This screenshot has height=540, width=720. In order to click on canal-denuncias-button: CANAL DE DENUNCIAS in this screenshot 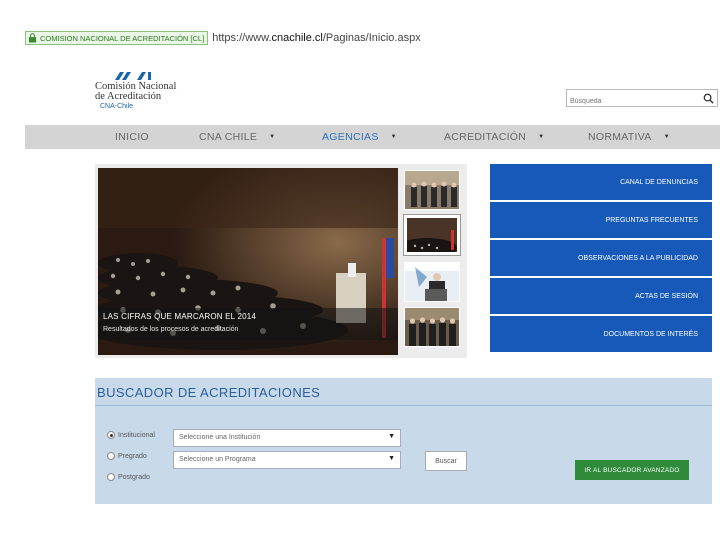, I will do `click(601, 182)`.